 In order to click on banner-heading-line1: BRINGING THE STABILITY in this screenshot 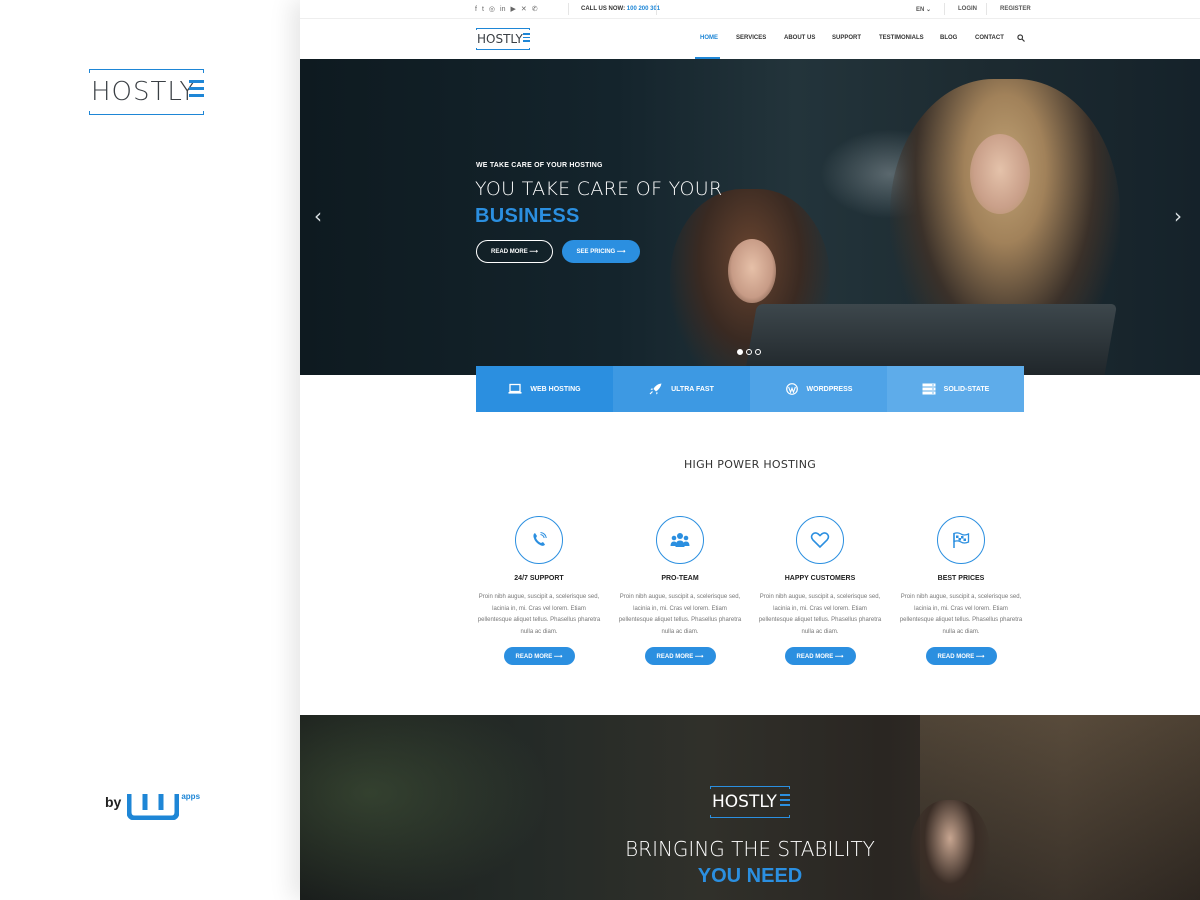, I will do `click(750, 849)`.